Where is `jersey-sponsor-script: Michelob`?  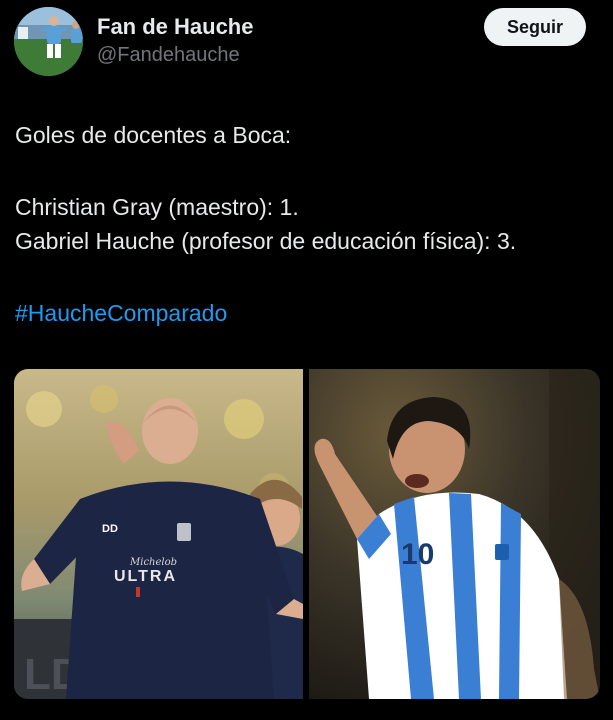
jersey-sponsor-script: Michelob is located at coordinates (153, 562).